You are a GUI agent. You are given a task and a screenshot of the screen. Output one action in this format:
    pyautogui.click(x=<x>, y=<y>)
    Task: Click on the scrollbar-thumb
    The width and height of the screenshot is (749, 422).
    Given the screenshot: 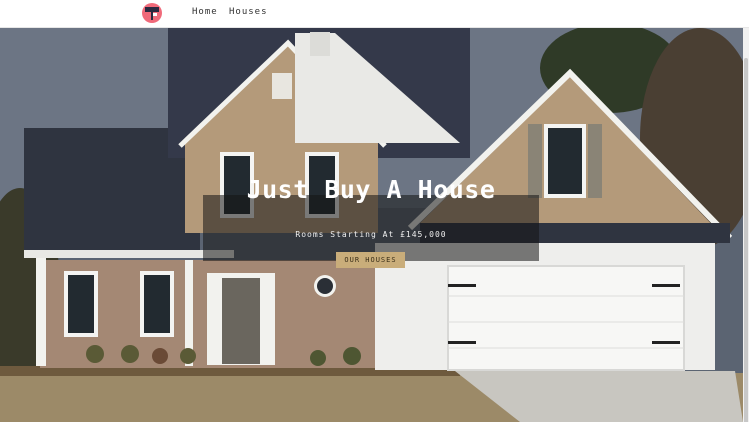 What is the action you would take?
    pyautogui.click(x=746, y=240)
    